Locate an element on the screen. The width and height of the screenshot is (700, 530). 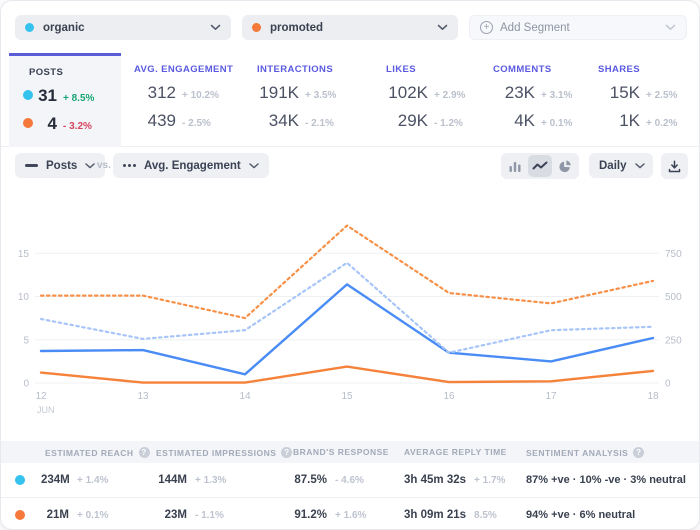
interval-dropdown: Daily is located at coordinates (621, 165).